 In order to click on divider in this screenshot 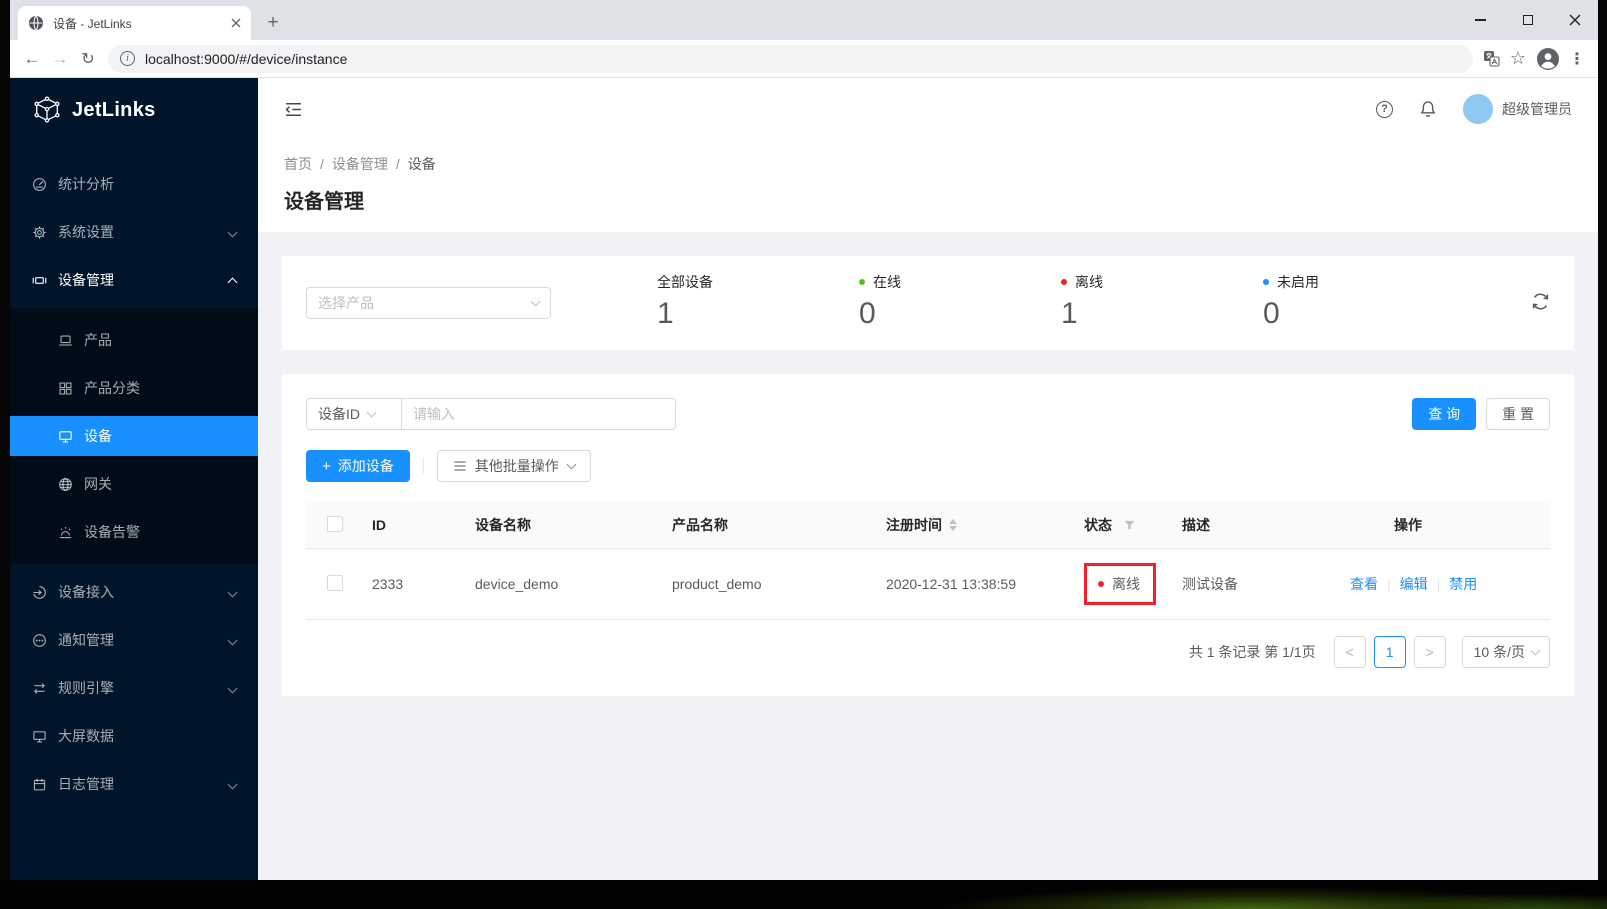, I will do `click(423, 466)`.